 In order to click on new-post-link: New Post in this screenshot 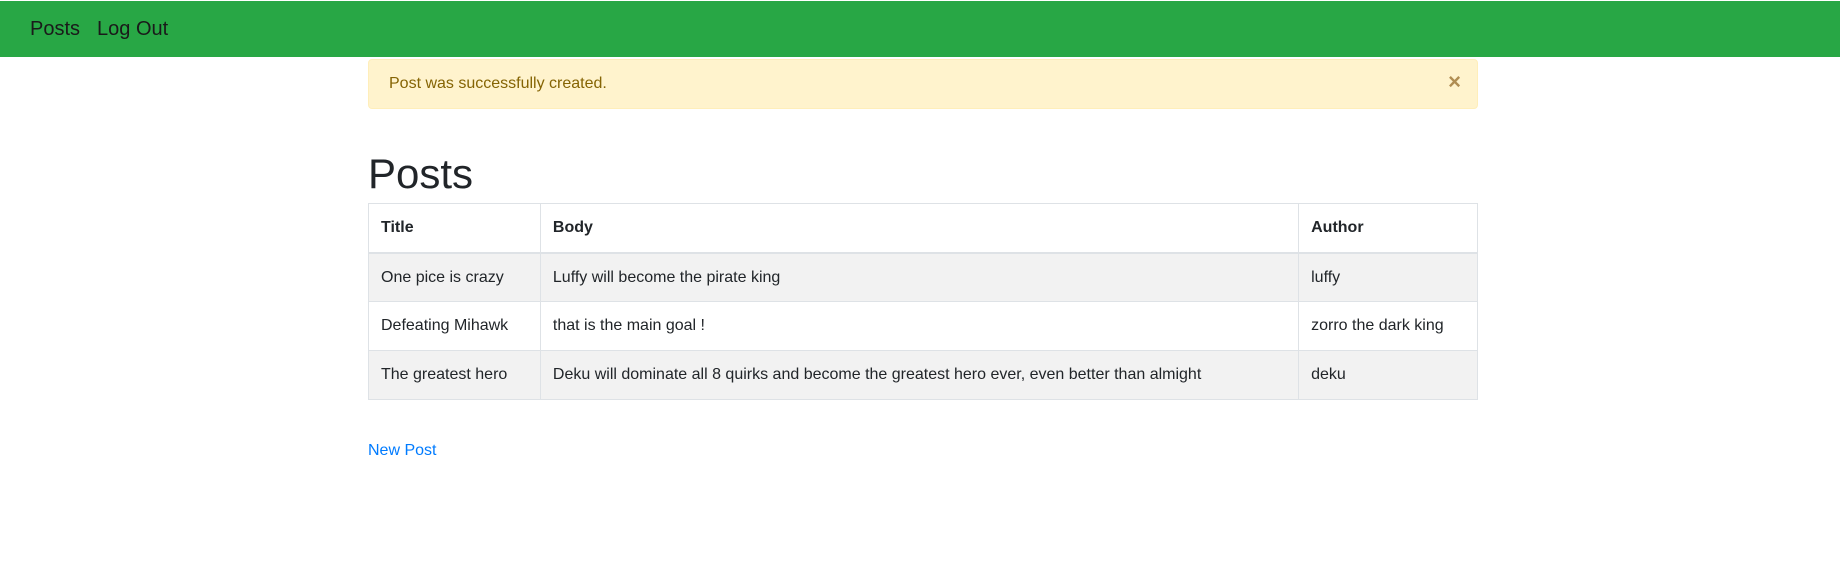, I will do `click(402, 451)`.